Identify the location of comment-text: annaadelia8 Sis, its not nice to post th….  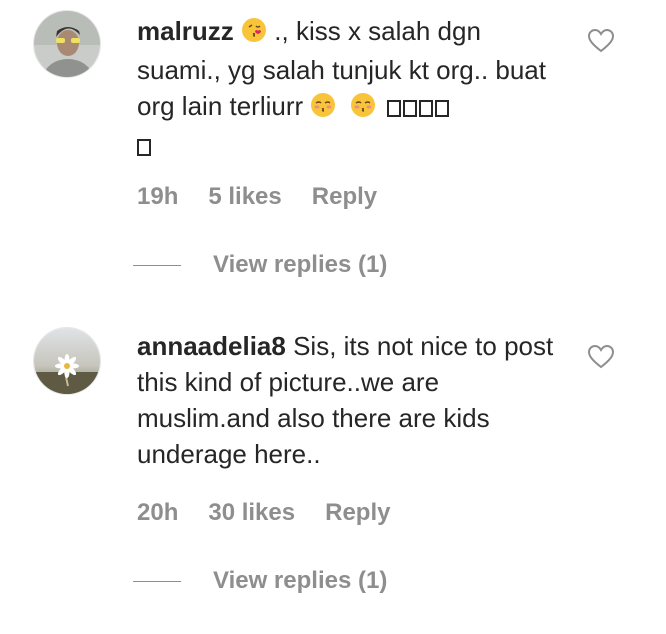
(347, 400).